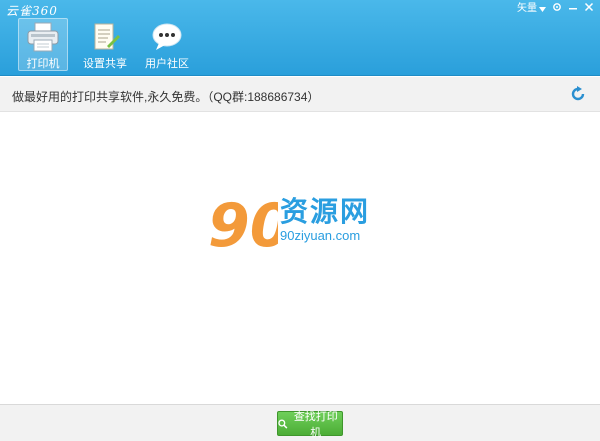  What do you see at coordinates (167, 36) in the screenshot?
I see `chat-bubble-icon` at bounding box center [167, 36].